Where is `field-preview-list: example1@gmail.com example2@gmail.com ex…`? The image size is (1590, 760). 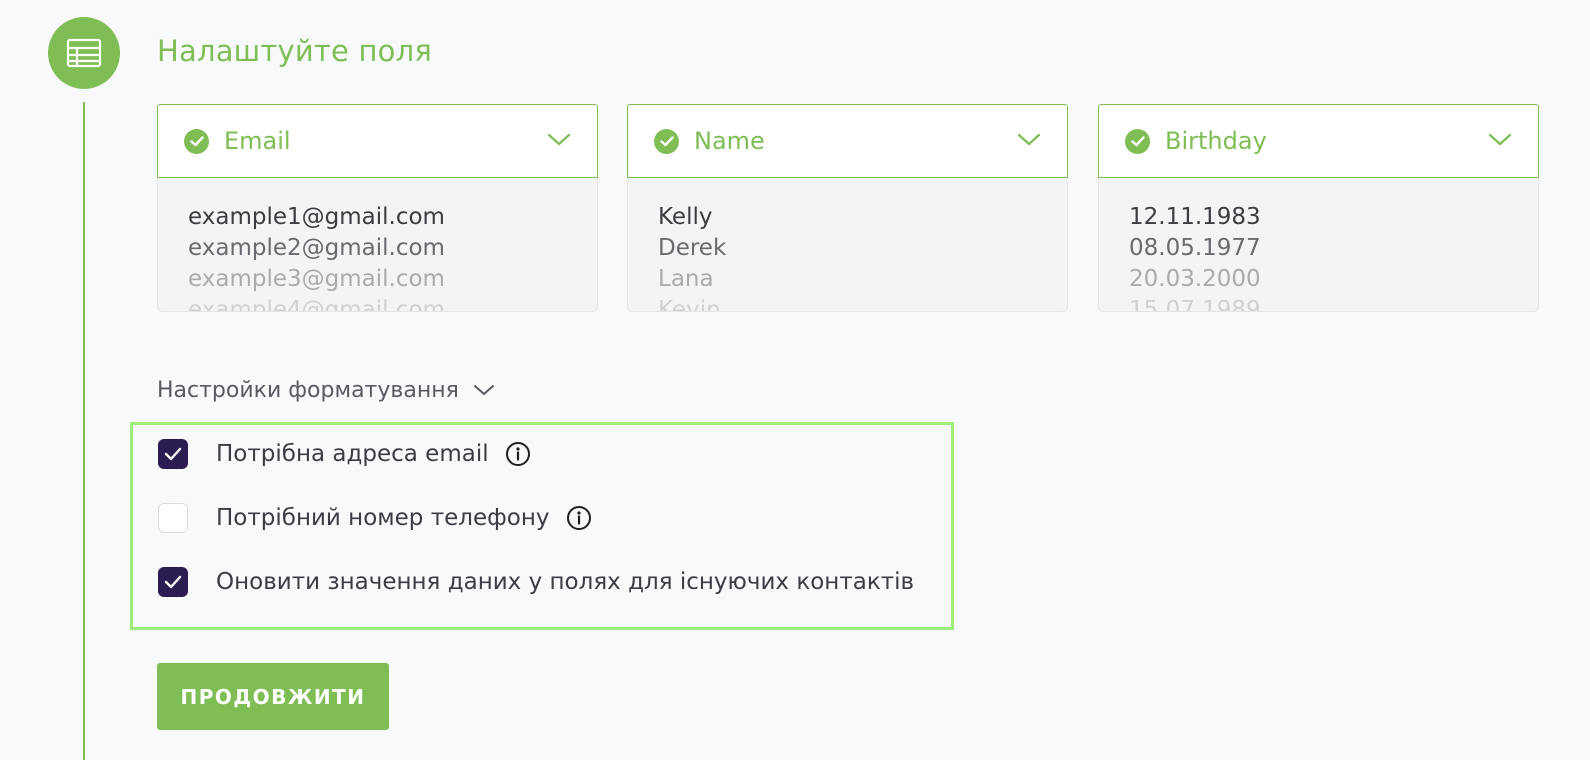
field-preview-list: example1@gmail.com example2@gmail.com ex… is located at coordinates (377, 245).